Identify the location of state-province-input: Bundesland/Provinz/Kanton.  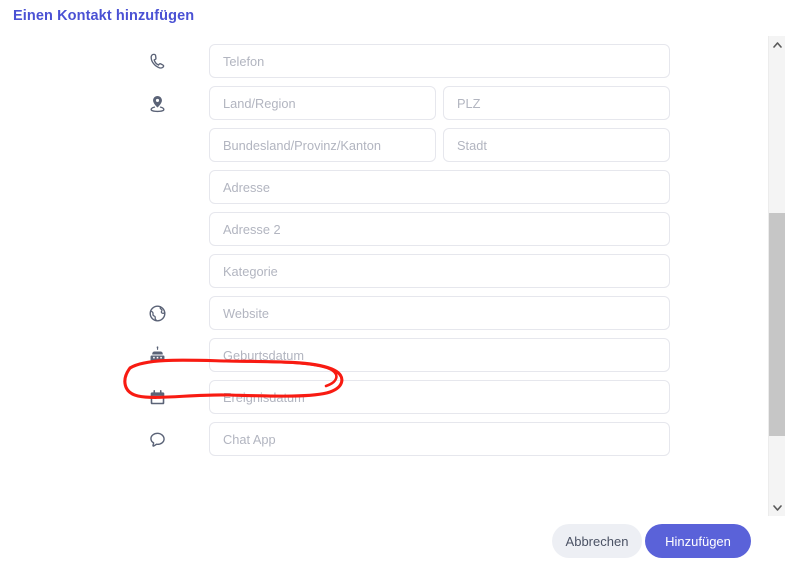
(322, 145).